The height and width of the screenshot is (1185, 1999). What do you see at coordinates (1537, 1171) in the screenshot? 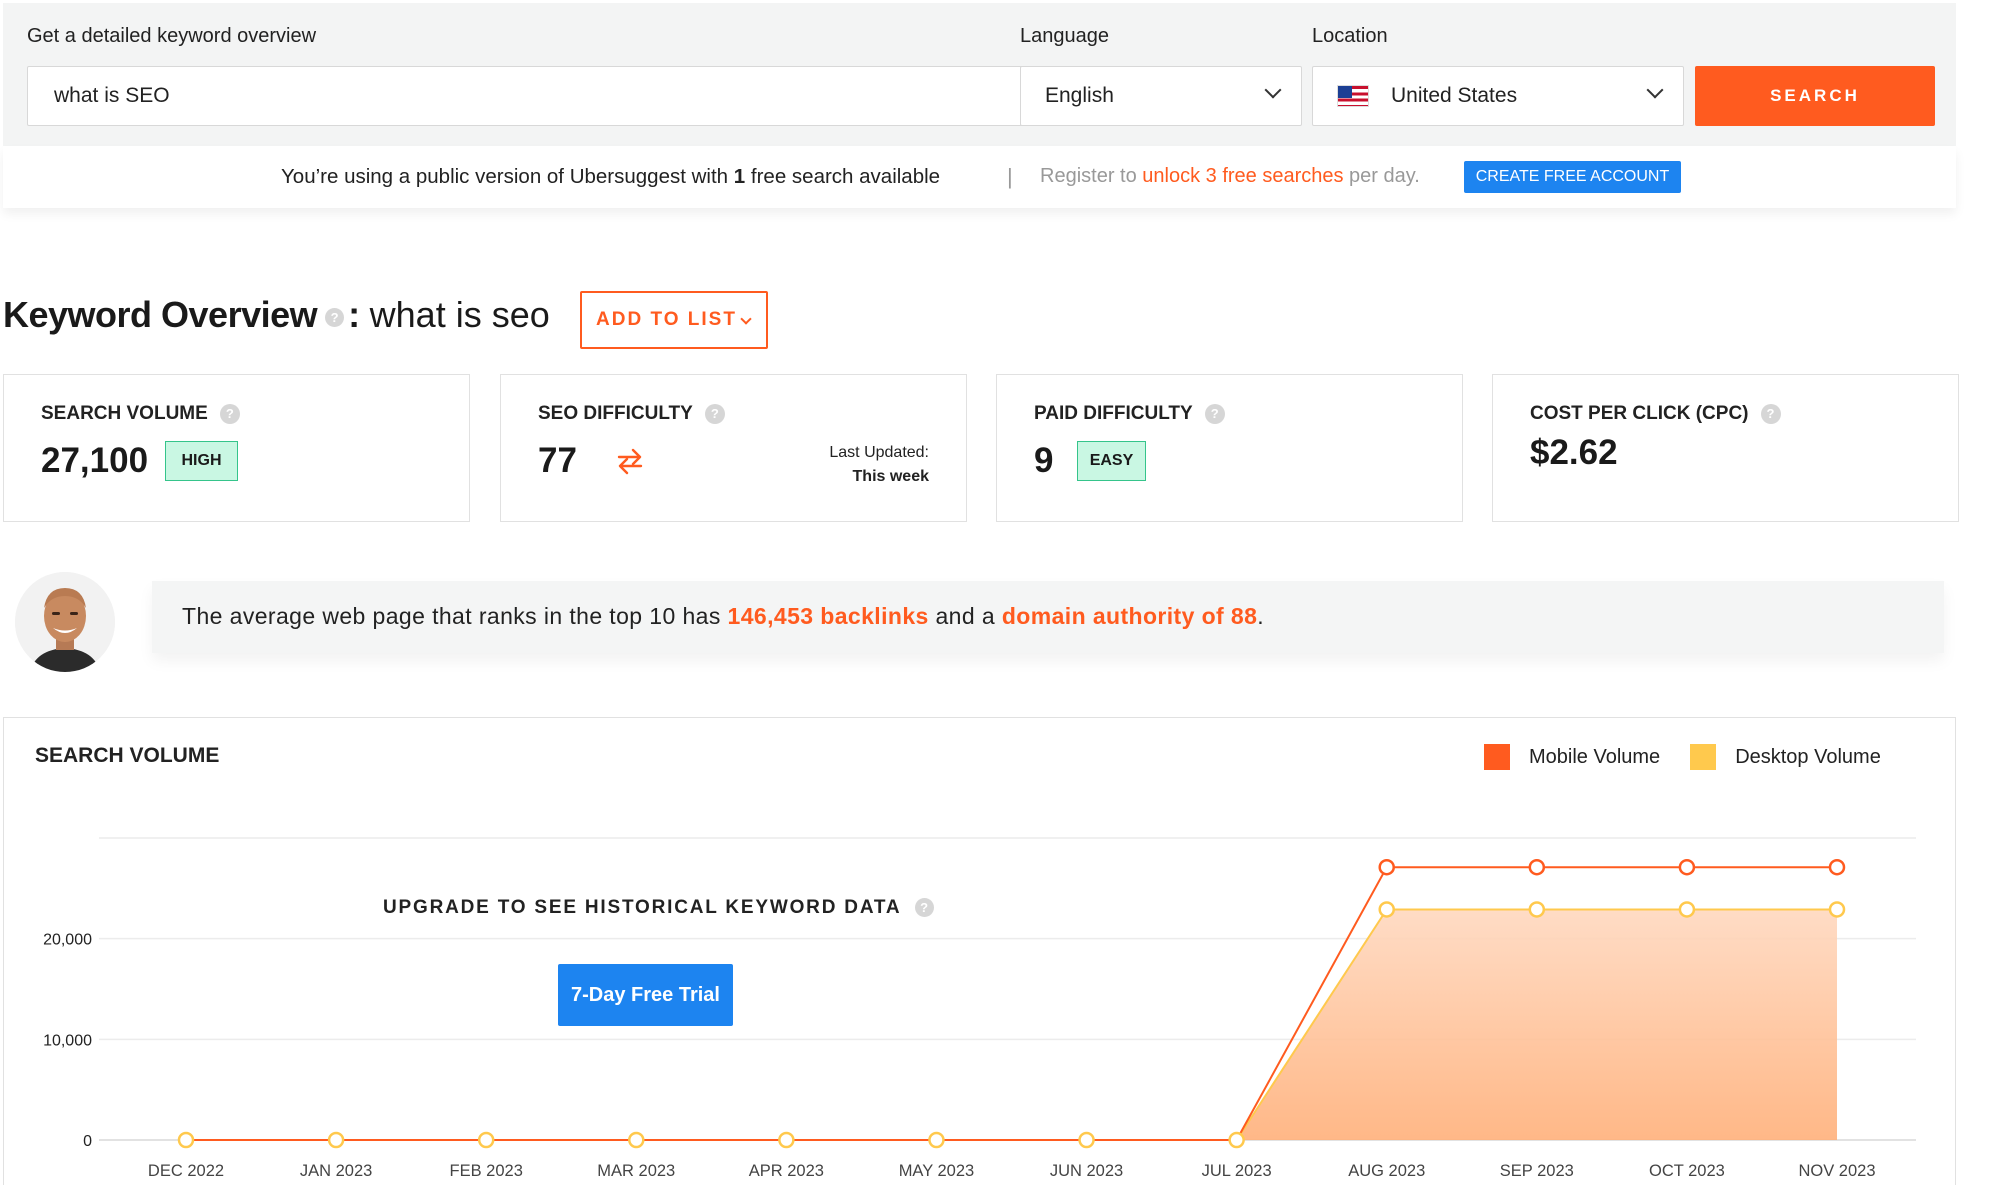
I see `x-tick-label: SEP 2023` at bounding box center [1537, 1171].